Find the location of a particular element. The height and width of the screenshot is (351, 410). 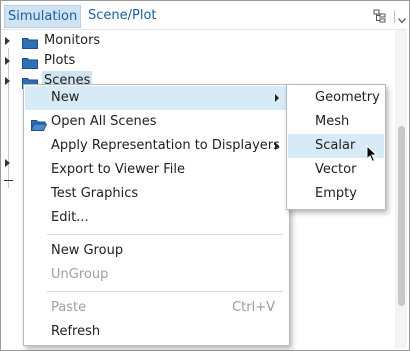

tree-node-plots: Plots is located at coordinates (190, 61).